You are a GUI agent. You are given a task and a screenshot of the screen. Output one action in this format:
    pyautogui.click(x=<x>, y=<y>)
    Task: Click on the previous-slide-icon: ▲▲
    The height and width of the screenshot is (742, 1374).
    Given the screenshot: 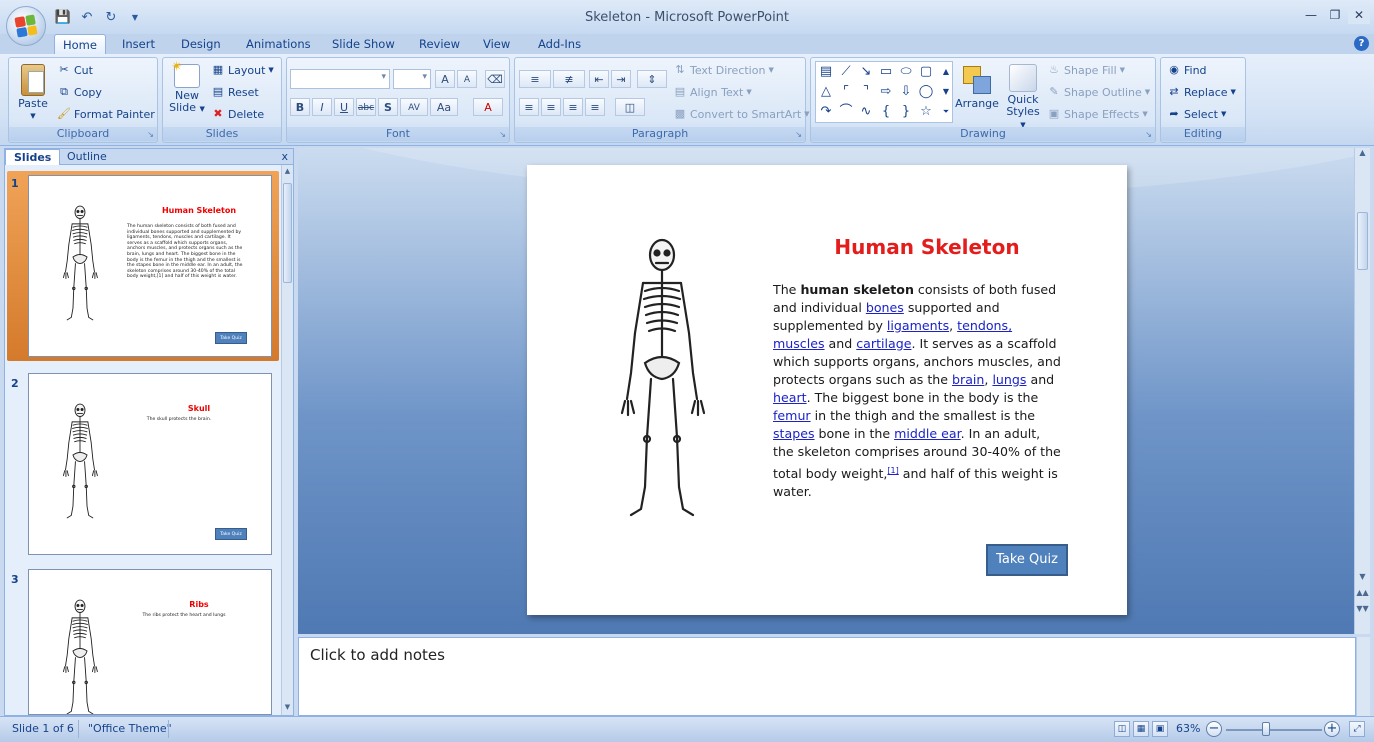 What is the action you would take?
    pyautogui.click(x=1362, y=592)
    